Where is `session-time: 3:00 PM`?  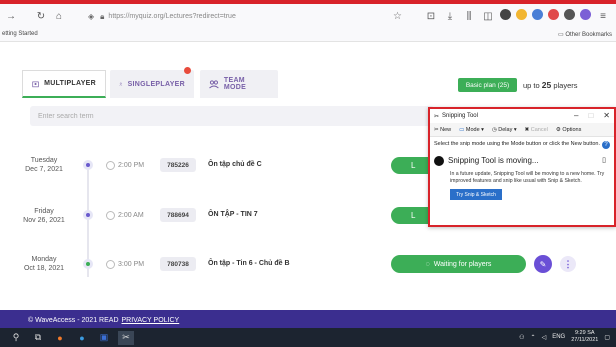
session-time: 3:00 PM is located at coordinates (125, 264).